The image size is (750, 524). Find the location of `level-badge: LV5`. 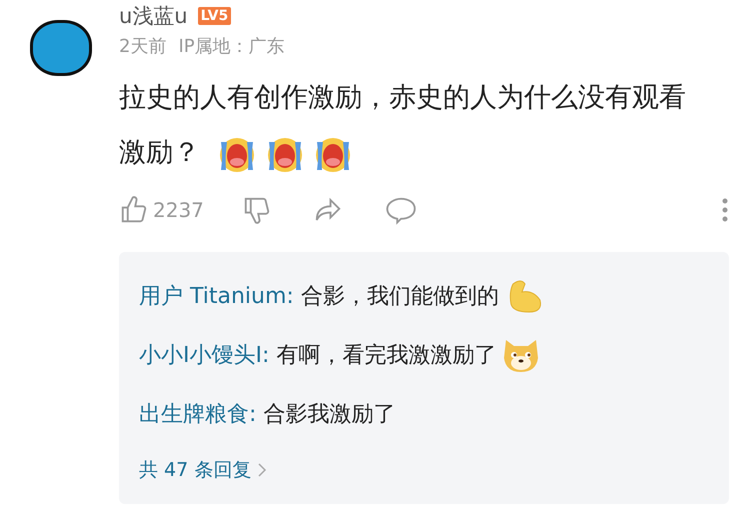

level-badge: LV5 is located at coordinates (215, 16).